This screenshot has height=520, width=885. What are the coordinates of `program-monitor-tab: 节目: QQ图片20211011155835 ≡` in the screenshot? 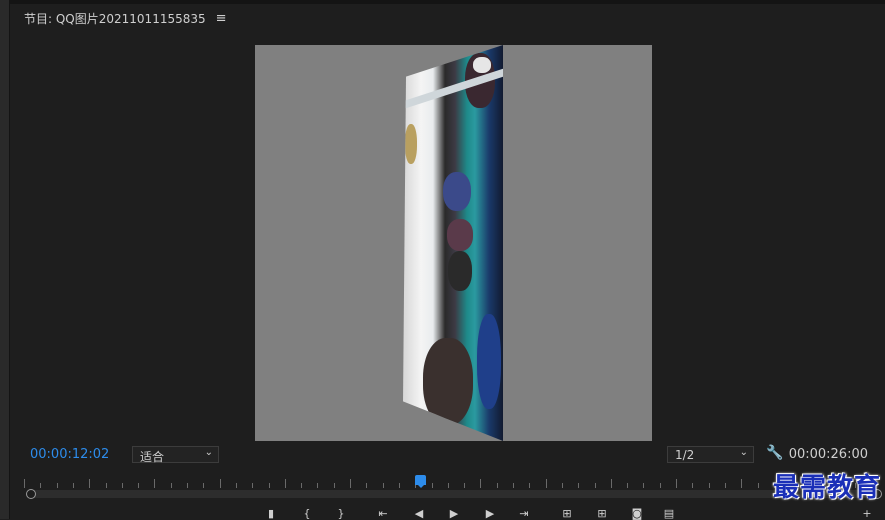 It's located at (125, 18).